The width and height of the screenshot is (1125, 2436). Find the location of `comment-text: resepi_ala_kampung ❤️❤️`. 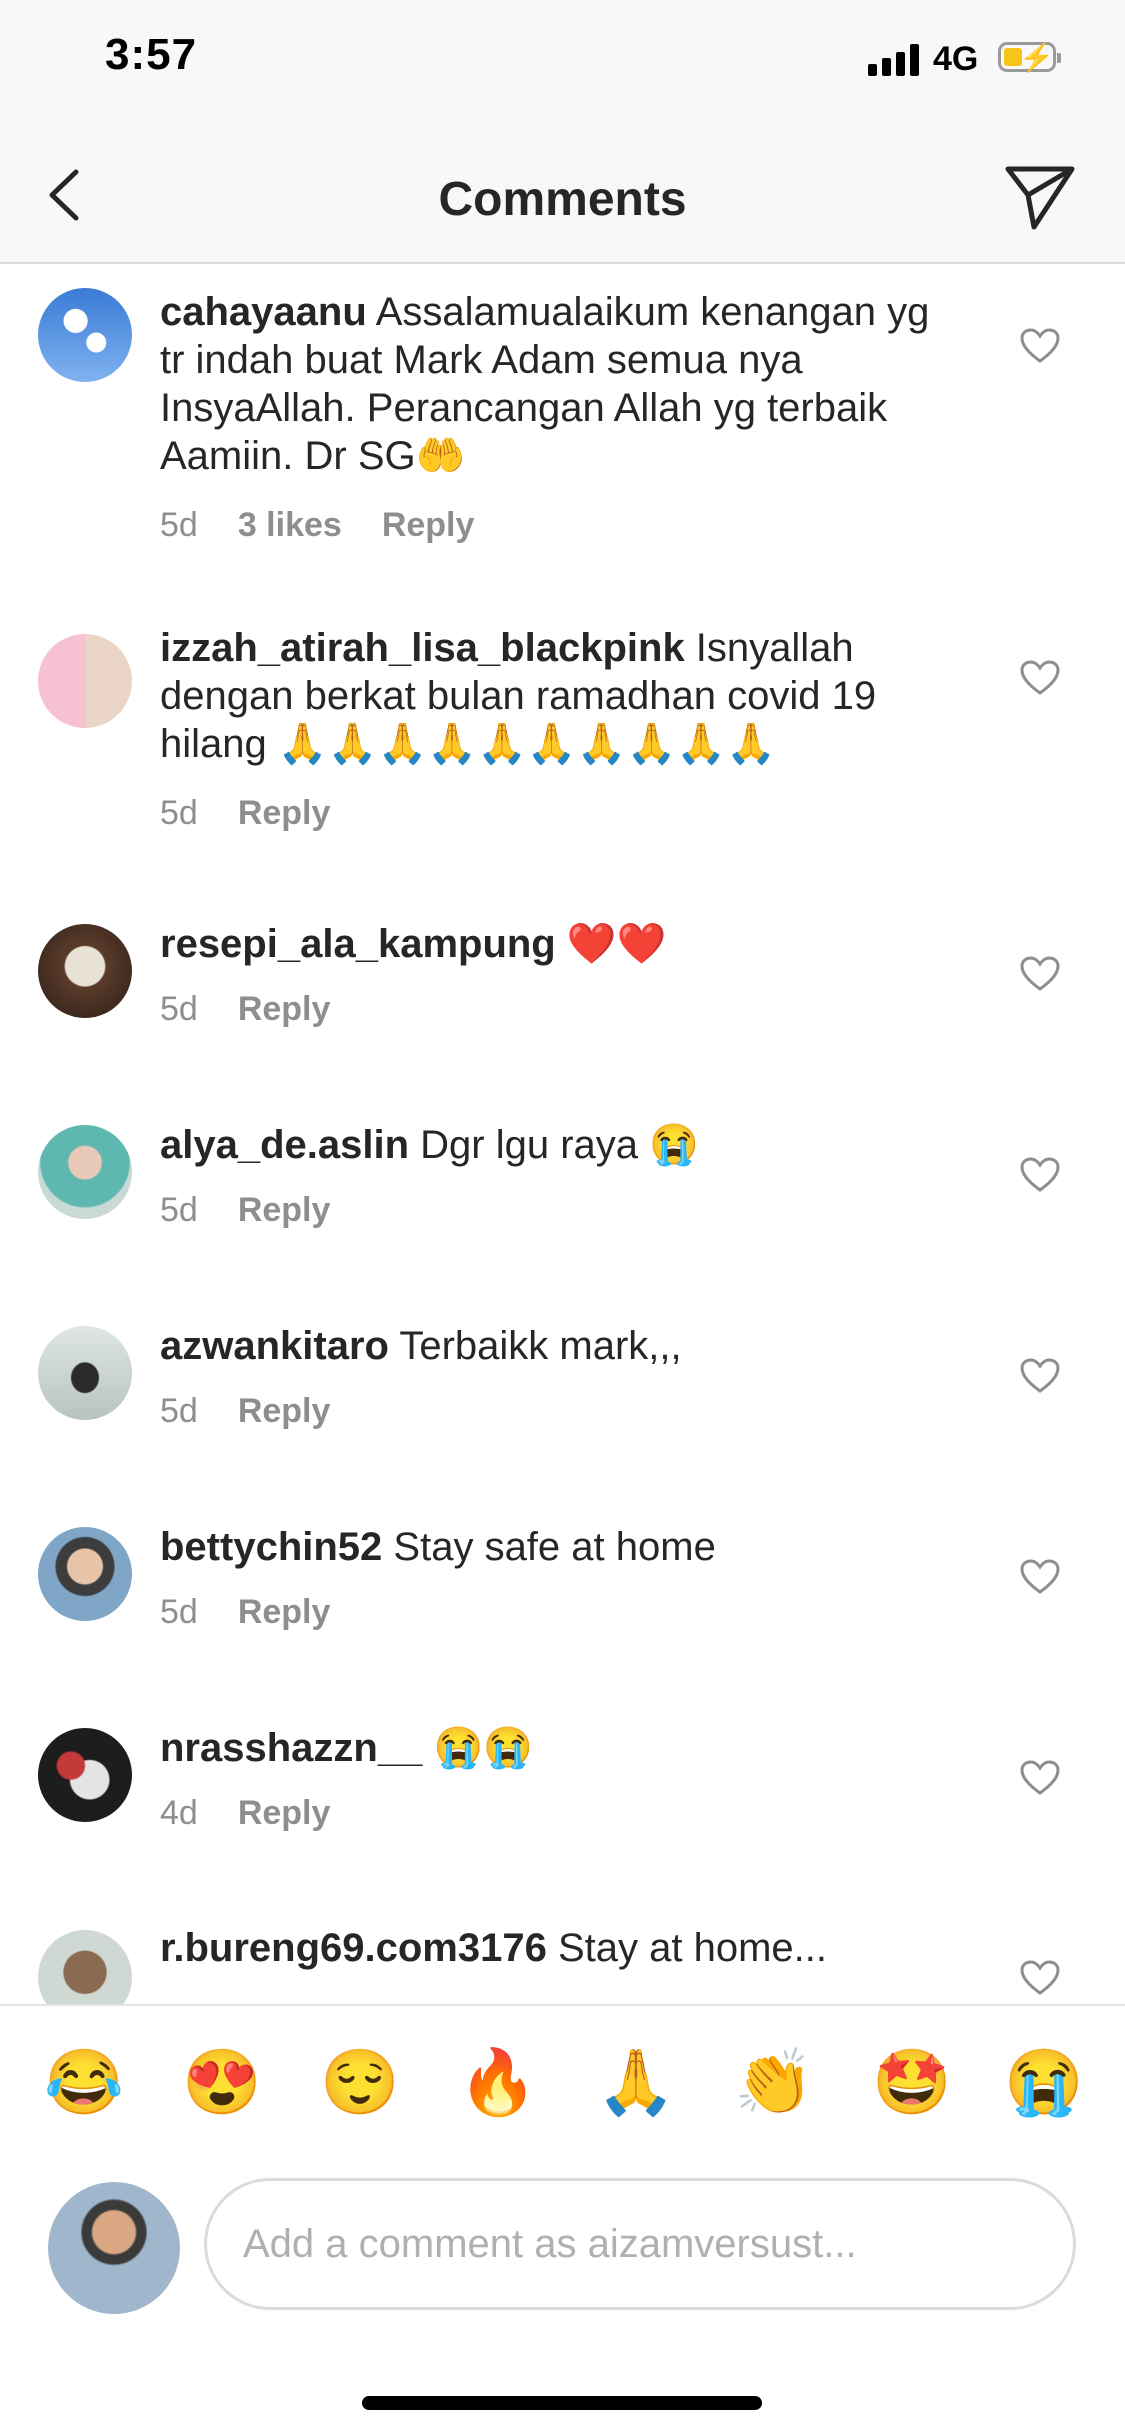

comment-text: resepi_ala_kampung ❤️❤️ is located at coordinates (413, 944).